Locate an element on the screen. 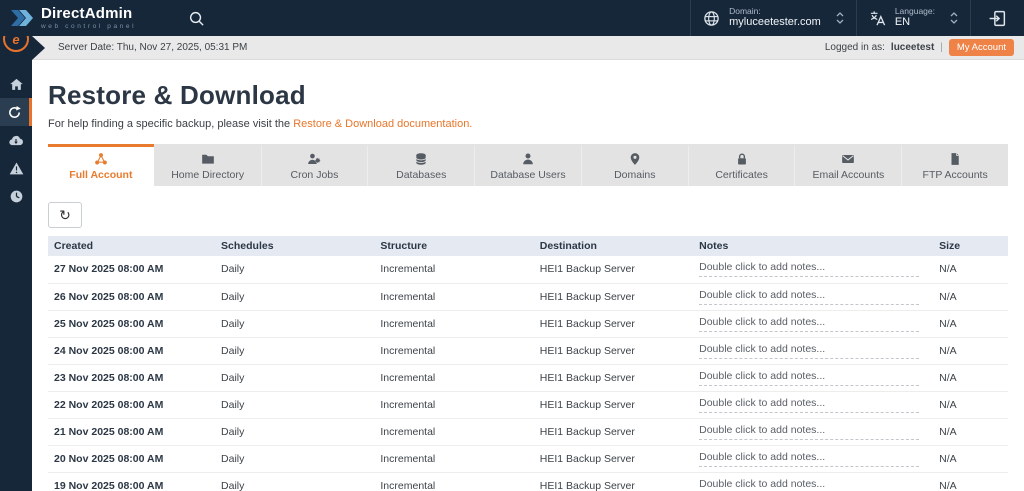 The height and width of the screenshot is (491, 1024). cloud-download-icon is located at coordinates (16, 140).